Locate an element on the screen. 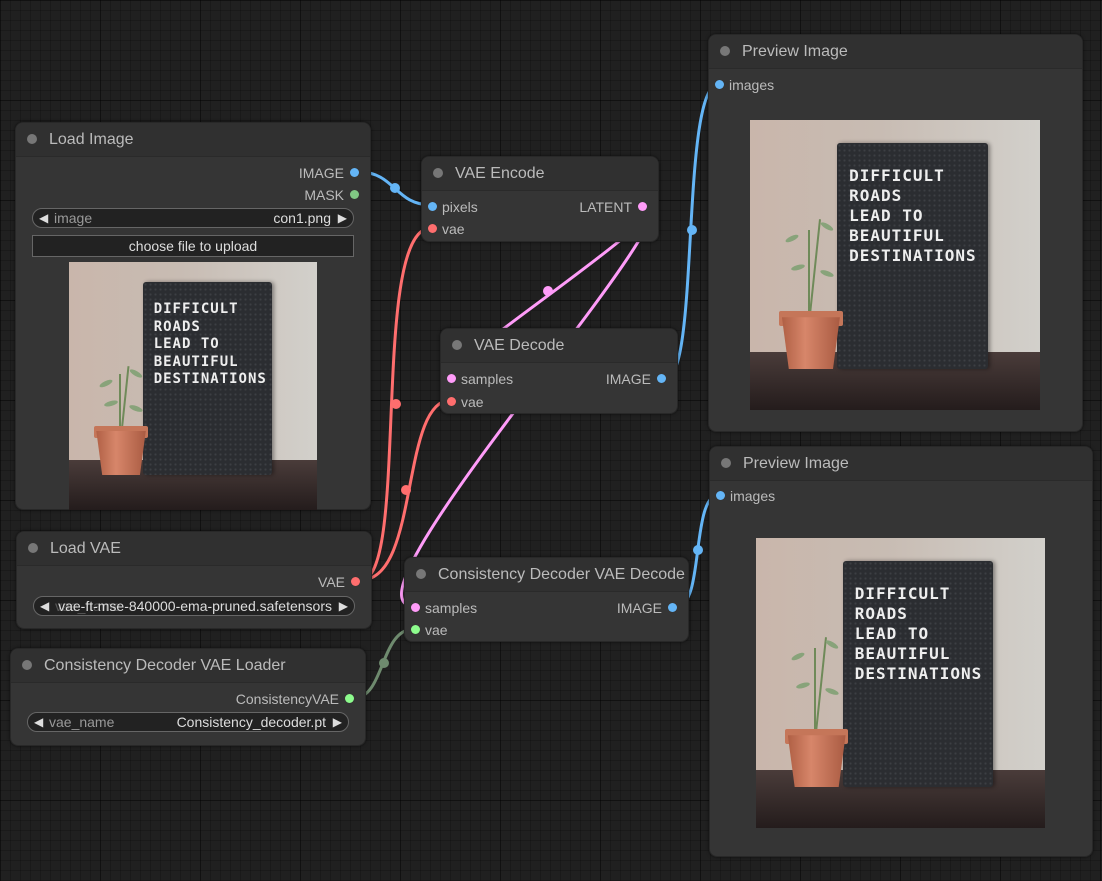  link-vae-to-decode is located at coordinates (406, 490).